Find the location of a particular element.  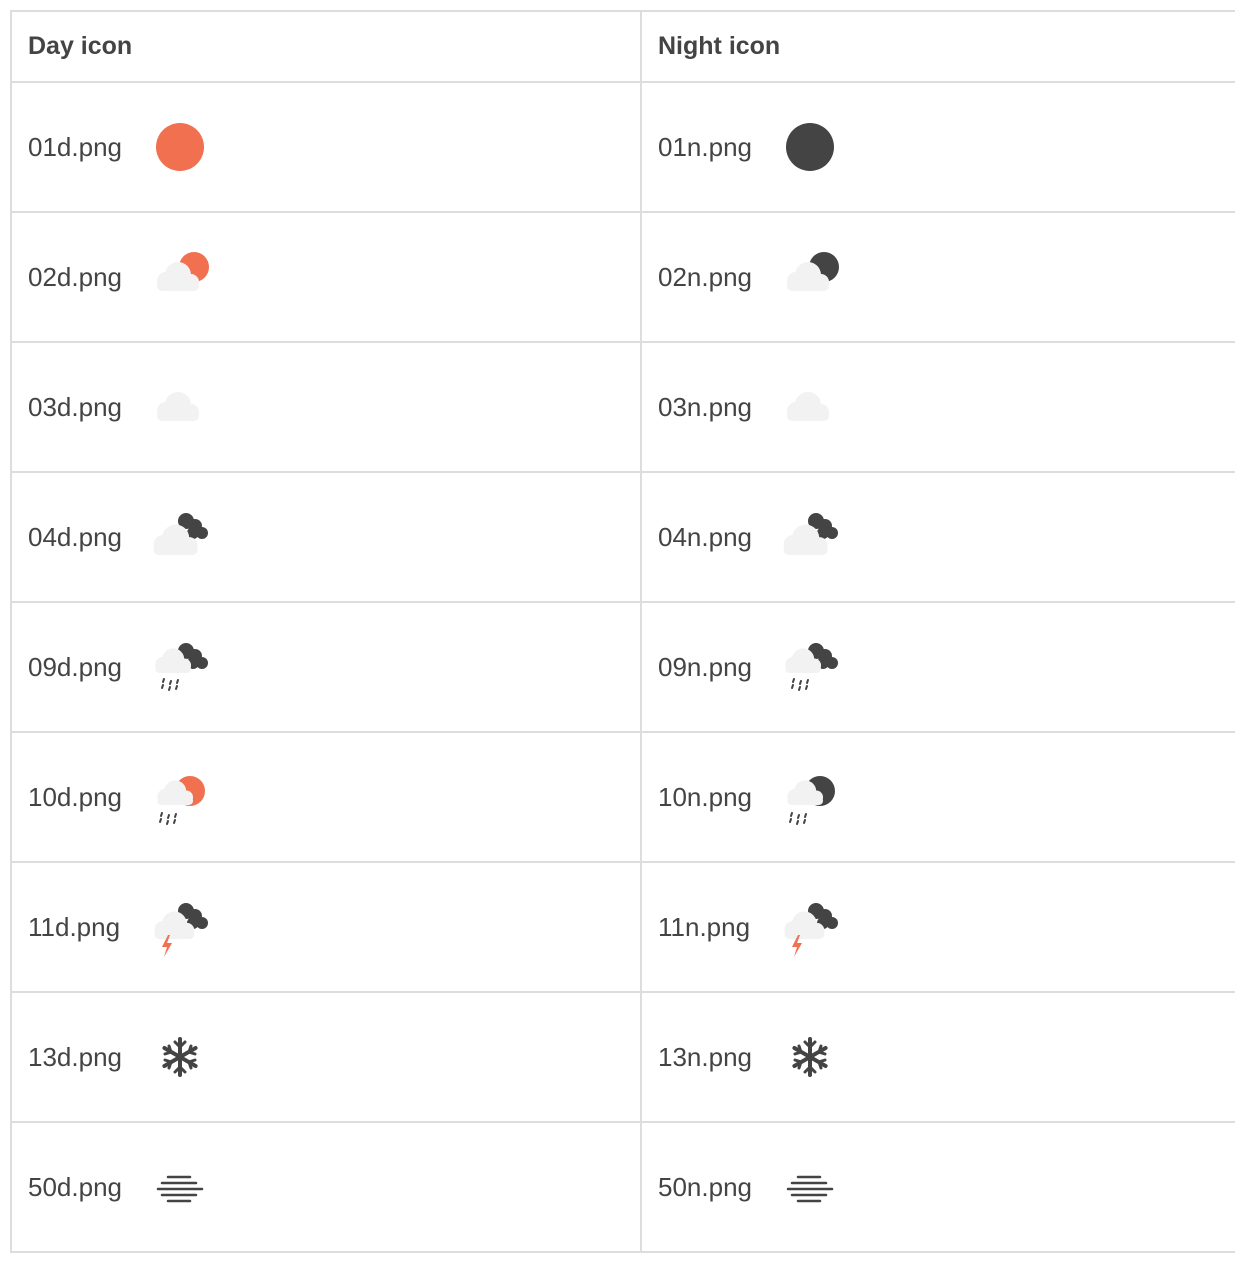

icon-filename: 04d.png is located at coordinates (75, 536).